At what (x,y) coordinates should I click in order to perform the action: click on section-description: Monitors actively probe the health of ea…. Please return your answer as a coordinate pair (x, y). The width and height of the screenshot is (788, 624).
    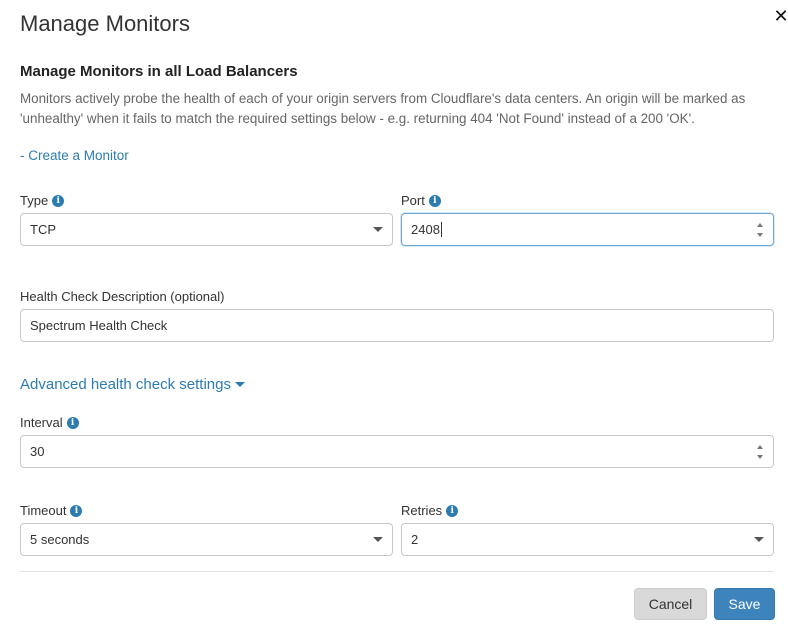
    Looking at the image, I should click on (383, 108).